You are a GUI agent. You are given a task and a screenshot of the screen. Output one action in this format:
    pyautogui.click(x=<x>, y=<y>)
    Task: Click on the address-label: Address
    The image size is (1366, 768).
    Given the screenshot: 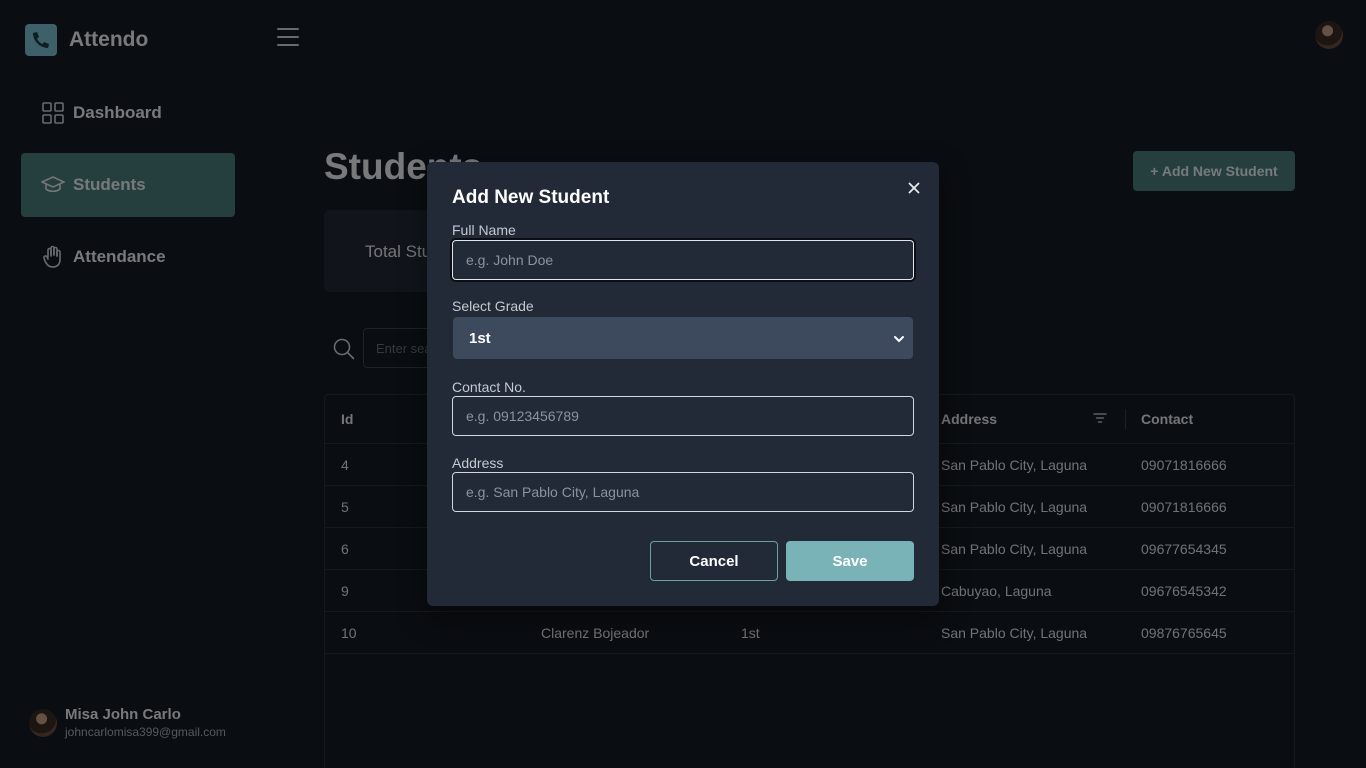 What is the action you would take?
    pyautogui.click(x=478, y=463)
    